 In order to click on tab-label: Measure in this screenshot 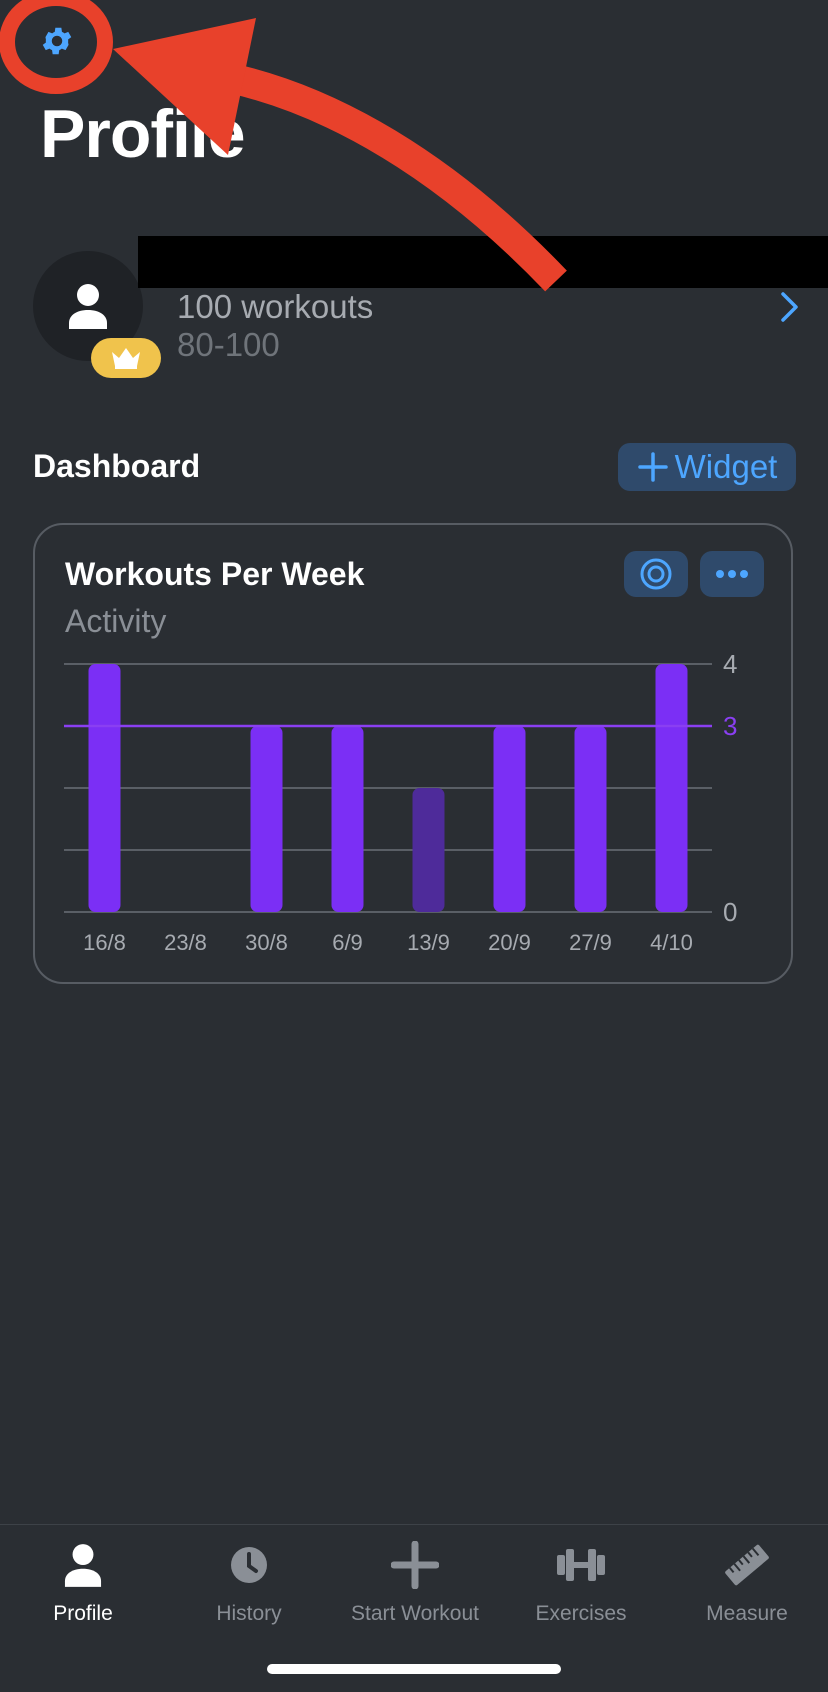, I will do `click(747, 1613)`.